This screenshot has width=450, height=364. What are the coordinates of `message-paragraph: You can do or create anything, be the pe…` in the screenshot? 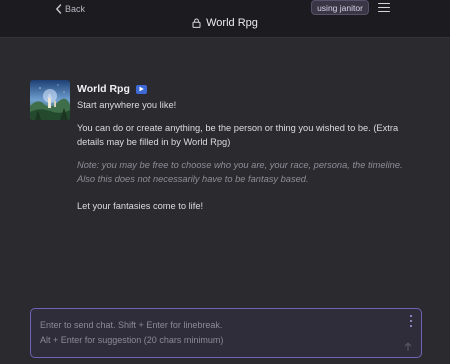 It's located at (238, 135).